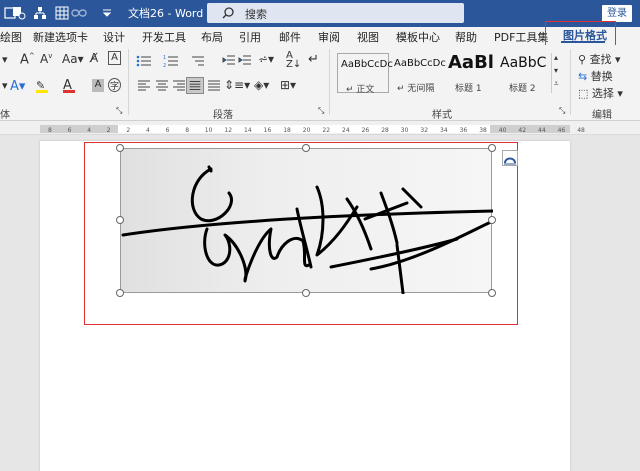  What do you see at coordinates (248, 130) in the screenshot?
I see `ruler-tick-label: 14` at bounding box center [248, 130].